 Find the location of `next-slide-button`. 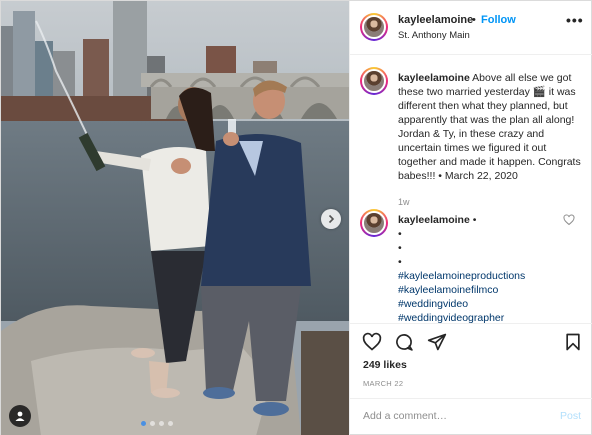

next-slide-button is located at coordinates (331, 219).